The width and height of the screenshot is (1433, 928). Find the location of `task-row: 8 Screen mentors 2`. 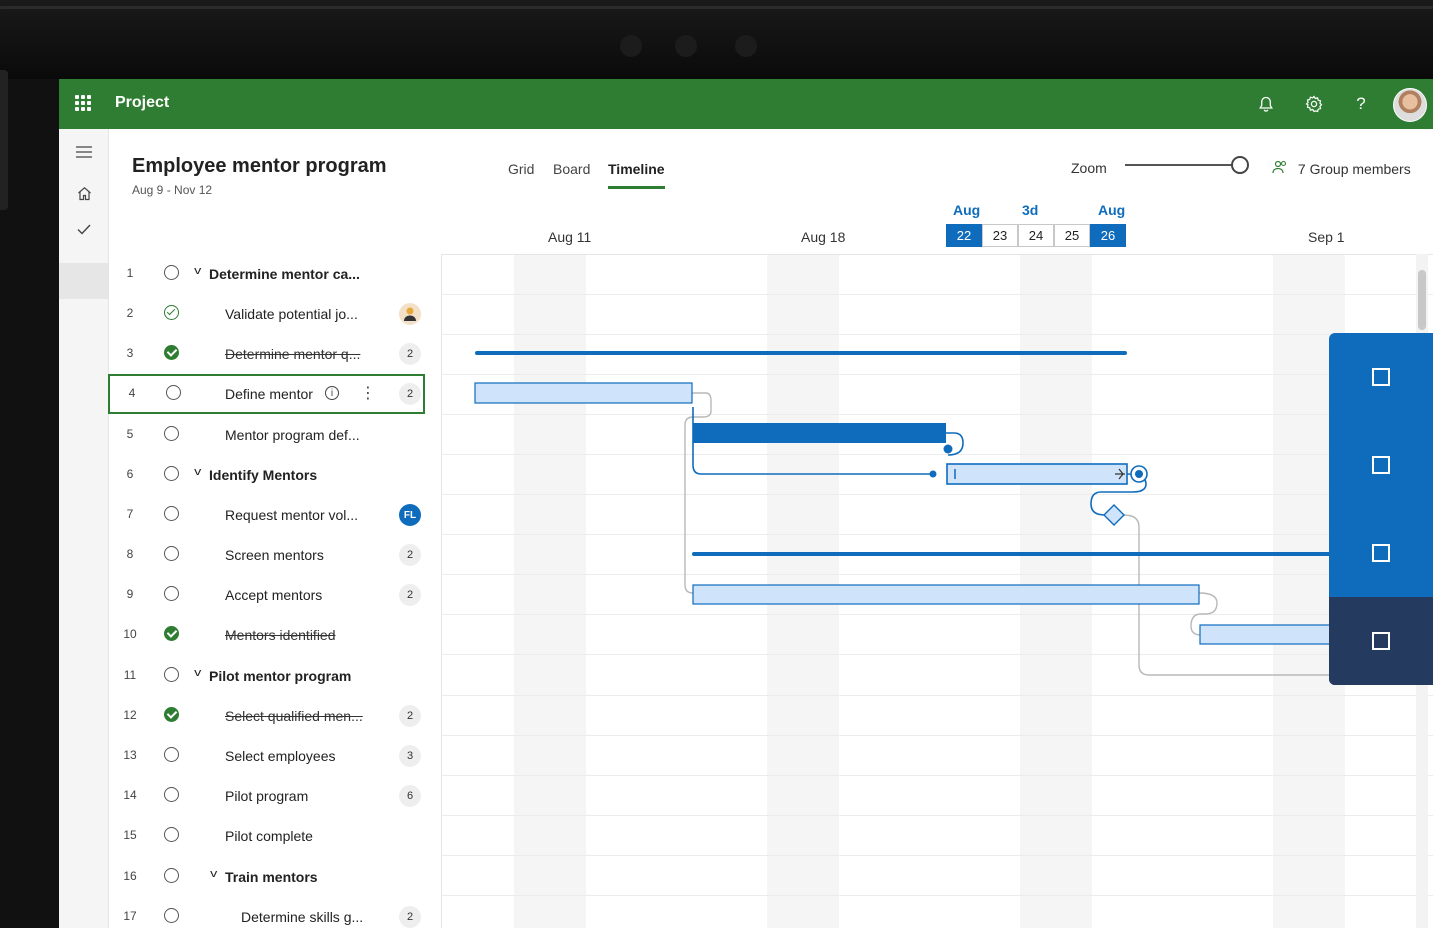

task-row: 8 Screen mentors 2 is located at coordinates (274, 555).